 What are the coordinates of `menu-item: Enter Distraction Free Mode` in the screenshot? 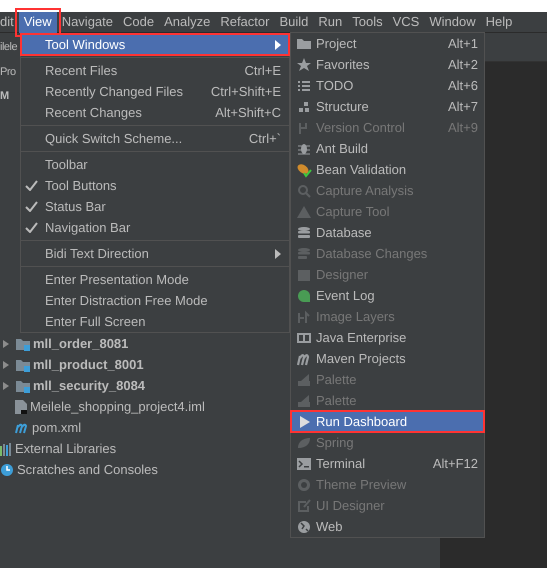 It's located at (155, 300).